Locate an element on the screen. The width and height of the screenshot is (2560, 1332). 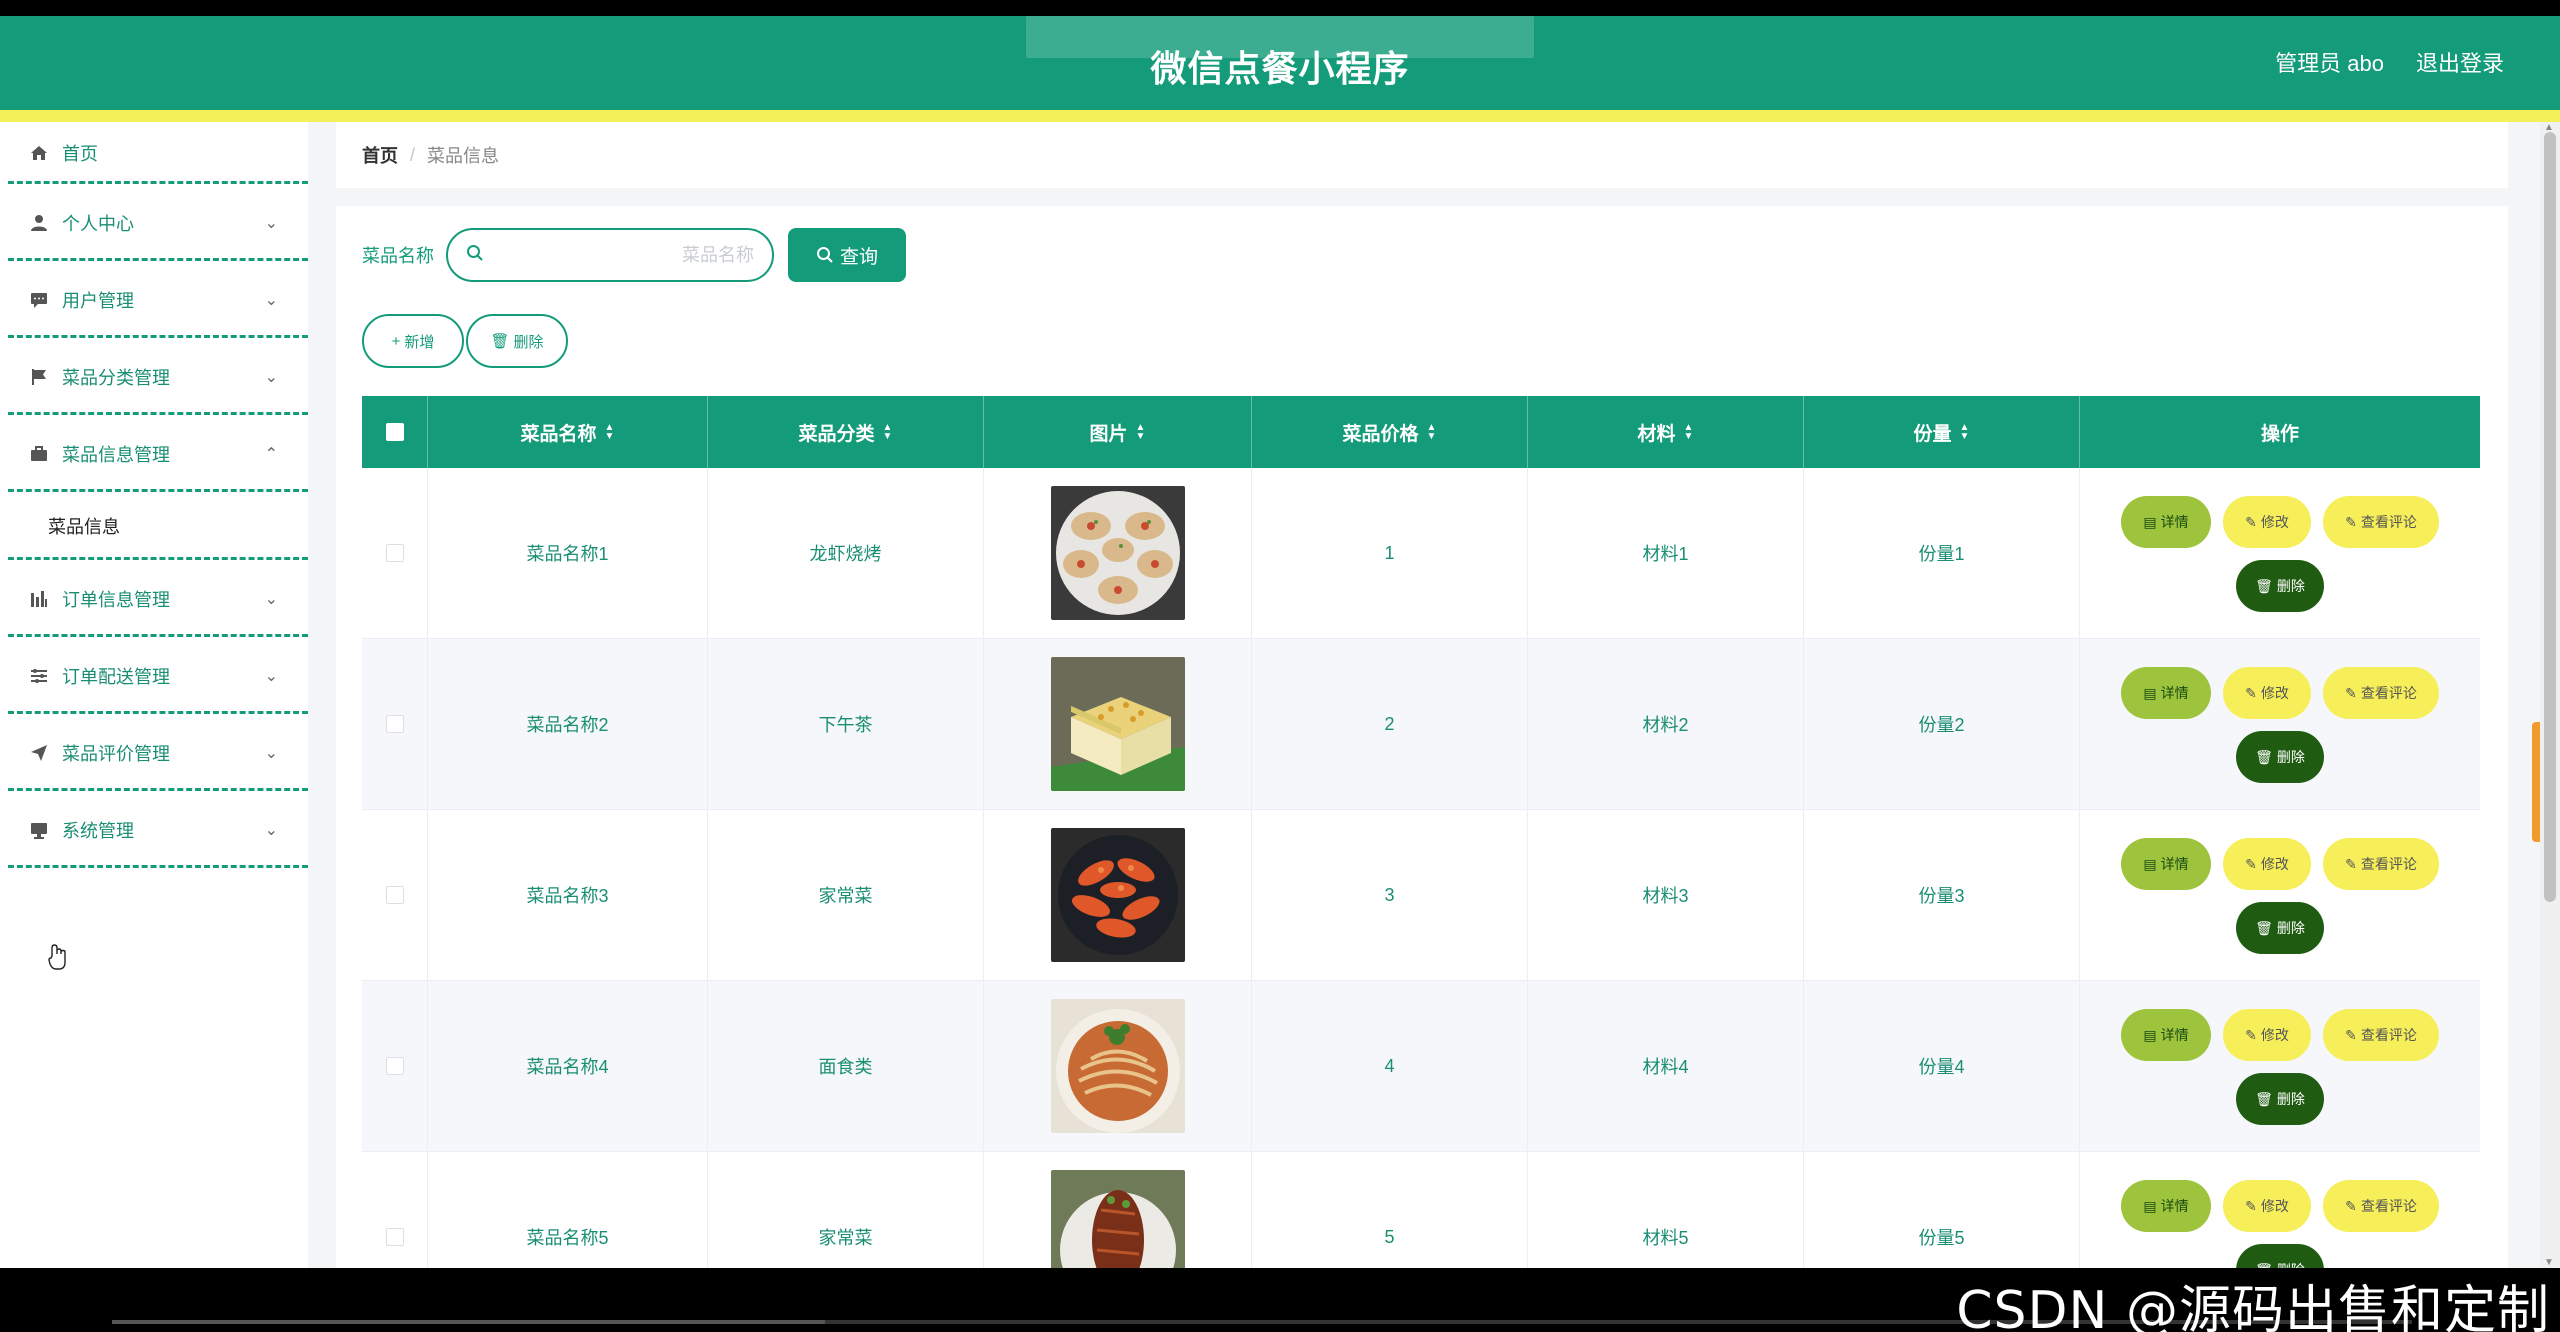
cell-category: 龙虾烧烤 is located at coordinates (846, 553).